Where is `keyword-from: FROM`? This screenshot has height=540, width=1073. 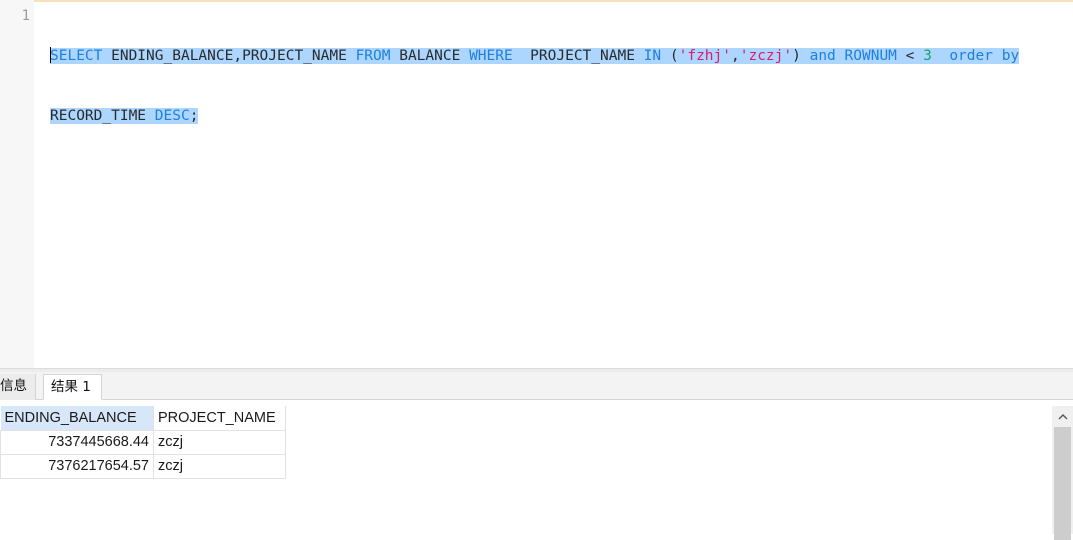 keyword-from: FROM is located at coordinates (373, 56).